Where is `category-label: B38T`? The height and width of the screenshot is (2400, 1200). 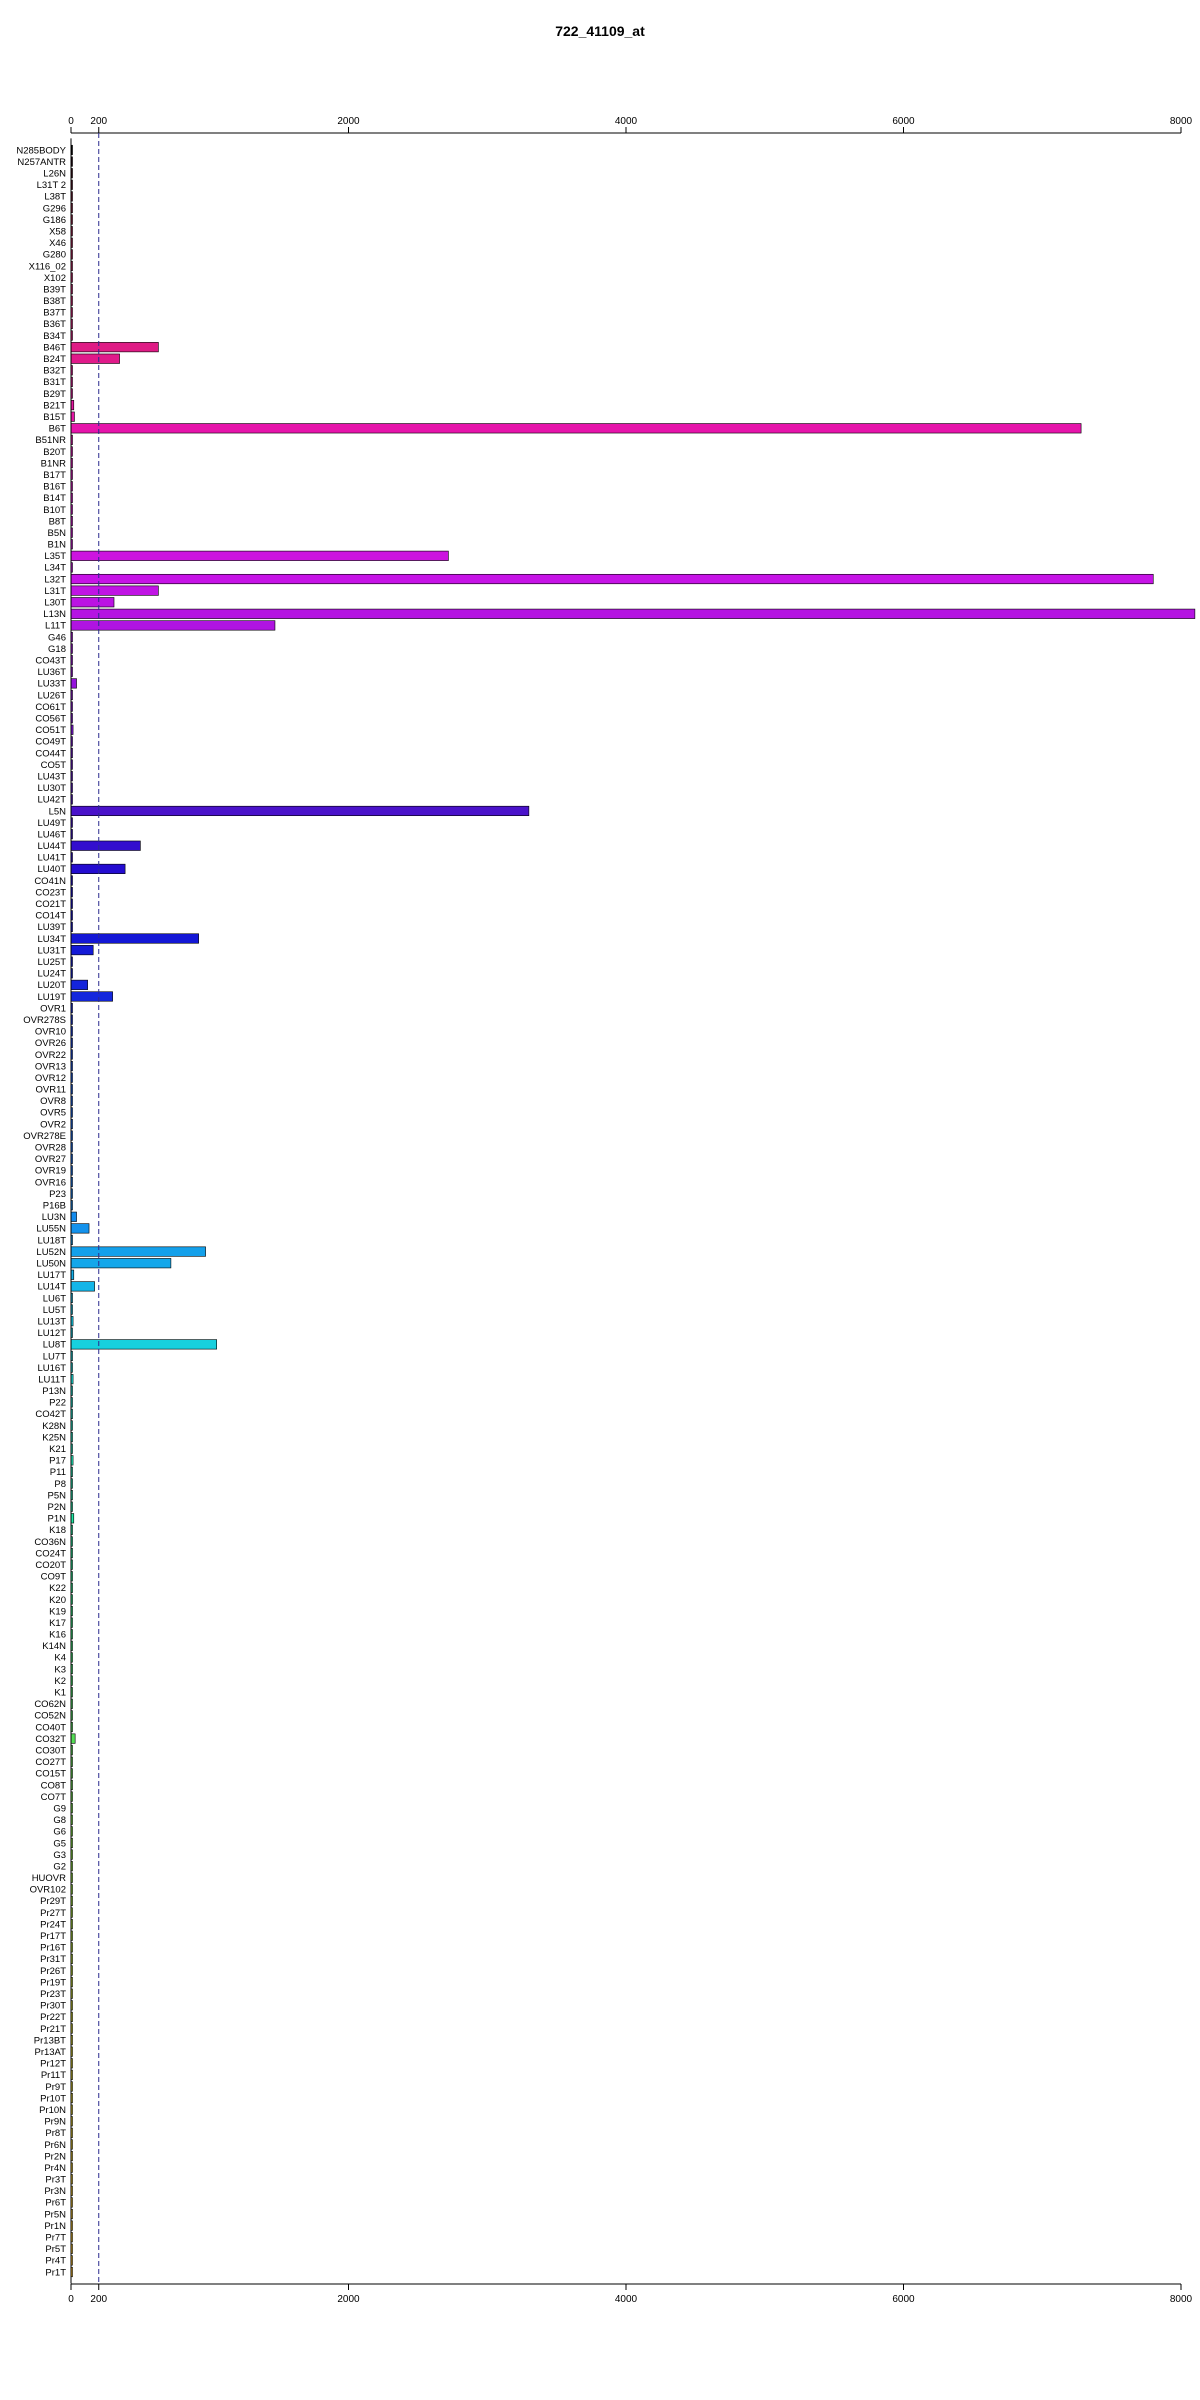
category-label: B38T is located at coordinates (54, 301).